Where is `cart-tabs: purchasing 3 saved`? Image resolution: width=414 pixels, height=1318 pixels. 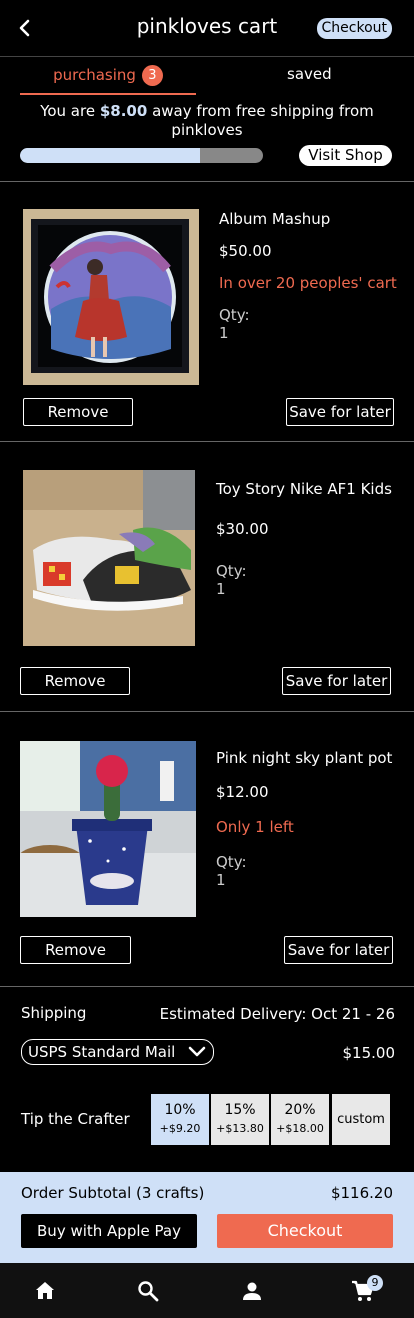
cart-tabs: purchasing 3 saved is located at coordinates (207, 75).